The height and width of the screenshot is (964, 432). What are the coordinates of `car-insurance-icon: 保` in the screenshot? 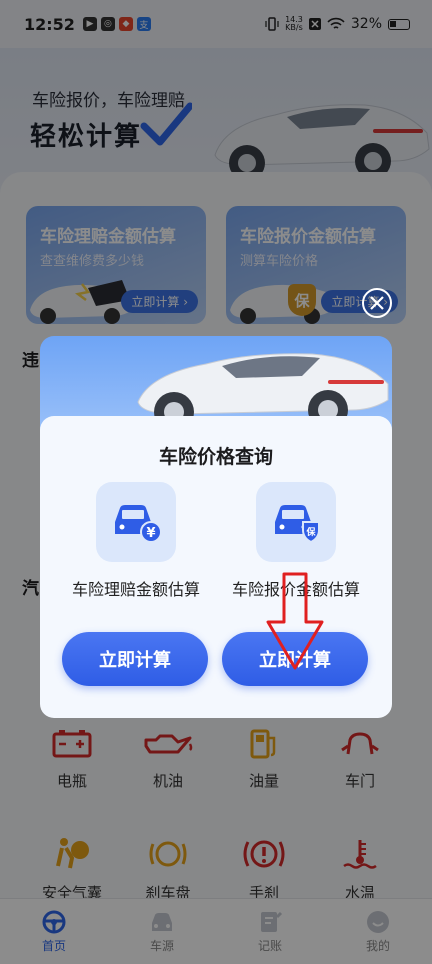 It's located at (297, 524).